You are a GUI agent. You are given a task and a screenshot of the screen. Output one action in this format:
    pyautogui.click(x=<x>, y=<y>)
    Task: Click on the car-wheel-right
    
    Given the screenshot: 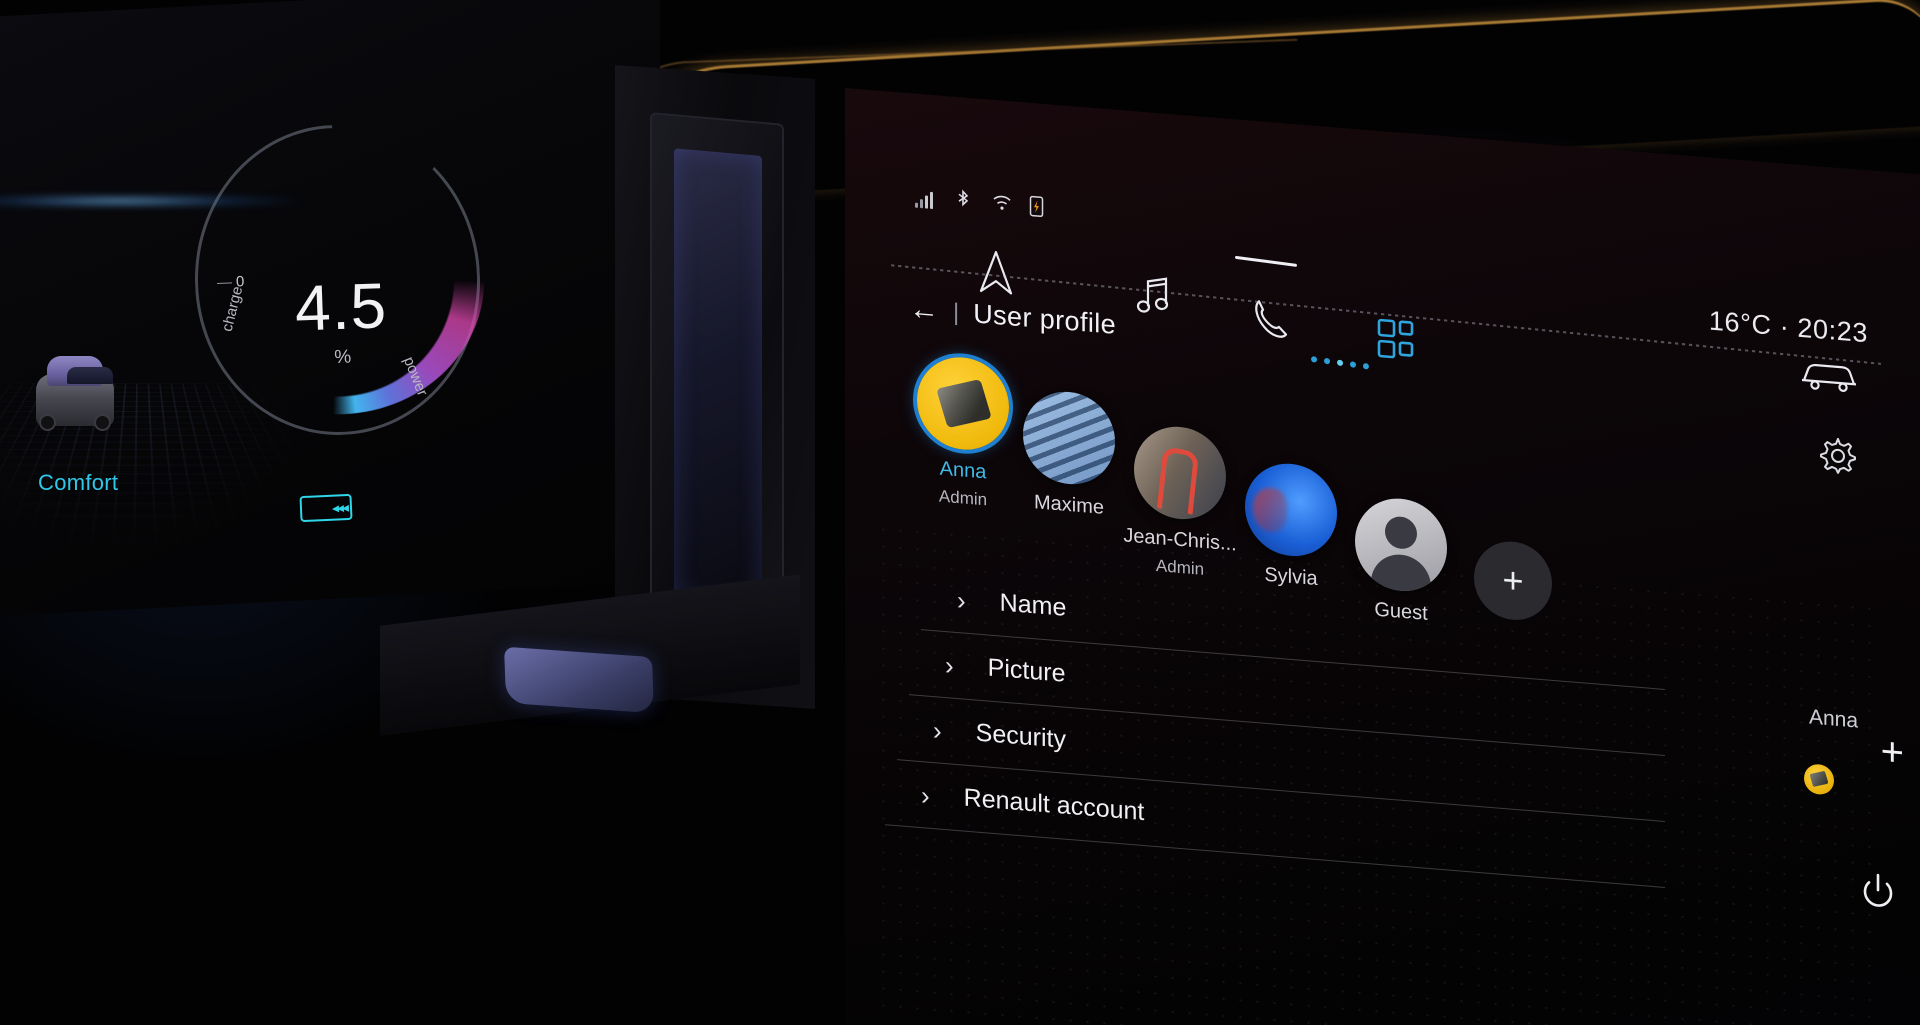 What is the action you would take?
    pyautogui.click(x=102, y=422)
    